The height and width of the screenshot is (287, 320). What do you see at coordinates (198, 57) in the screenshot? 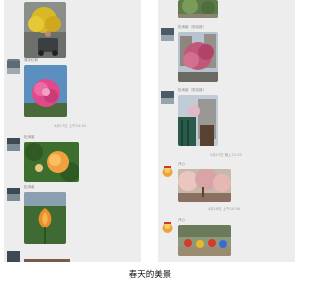
I see `pink-blossom-tree-photo` at bounding box center [198, 57].